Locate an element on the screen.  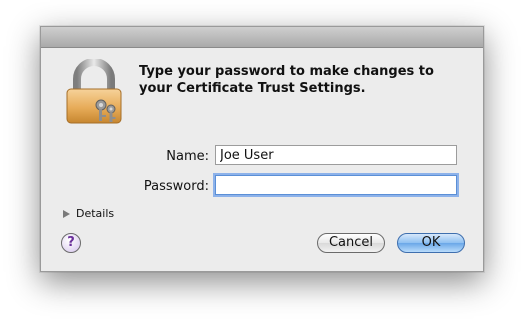
details-disclosure: Details is located at coordinates (88, 213).